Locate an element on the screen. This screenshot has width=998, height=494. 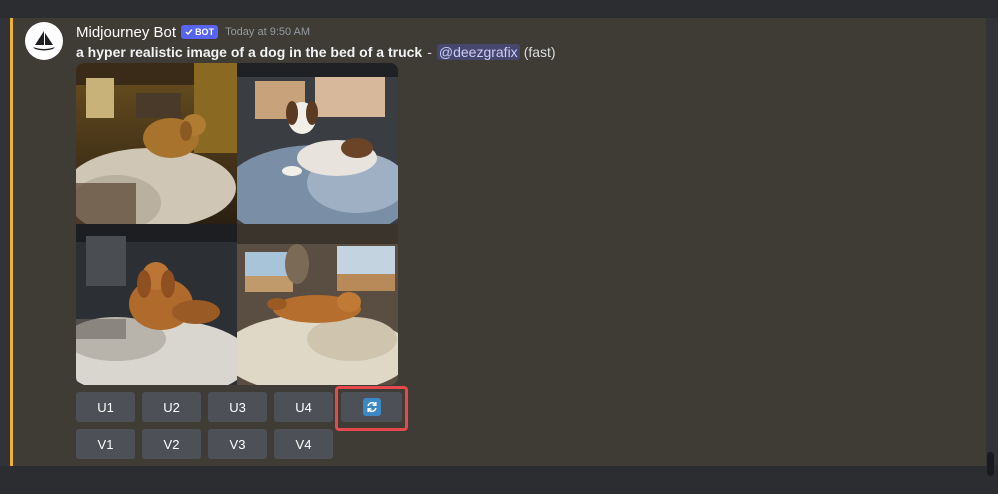
user-mention: @deezgrafix is located at coordinates (478, 52).